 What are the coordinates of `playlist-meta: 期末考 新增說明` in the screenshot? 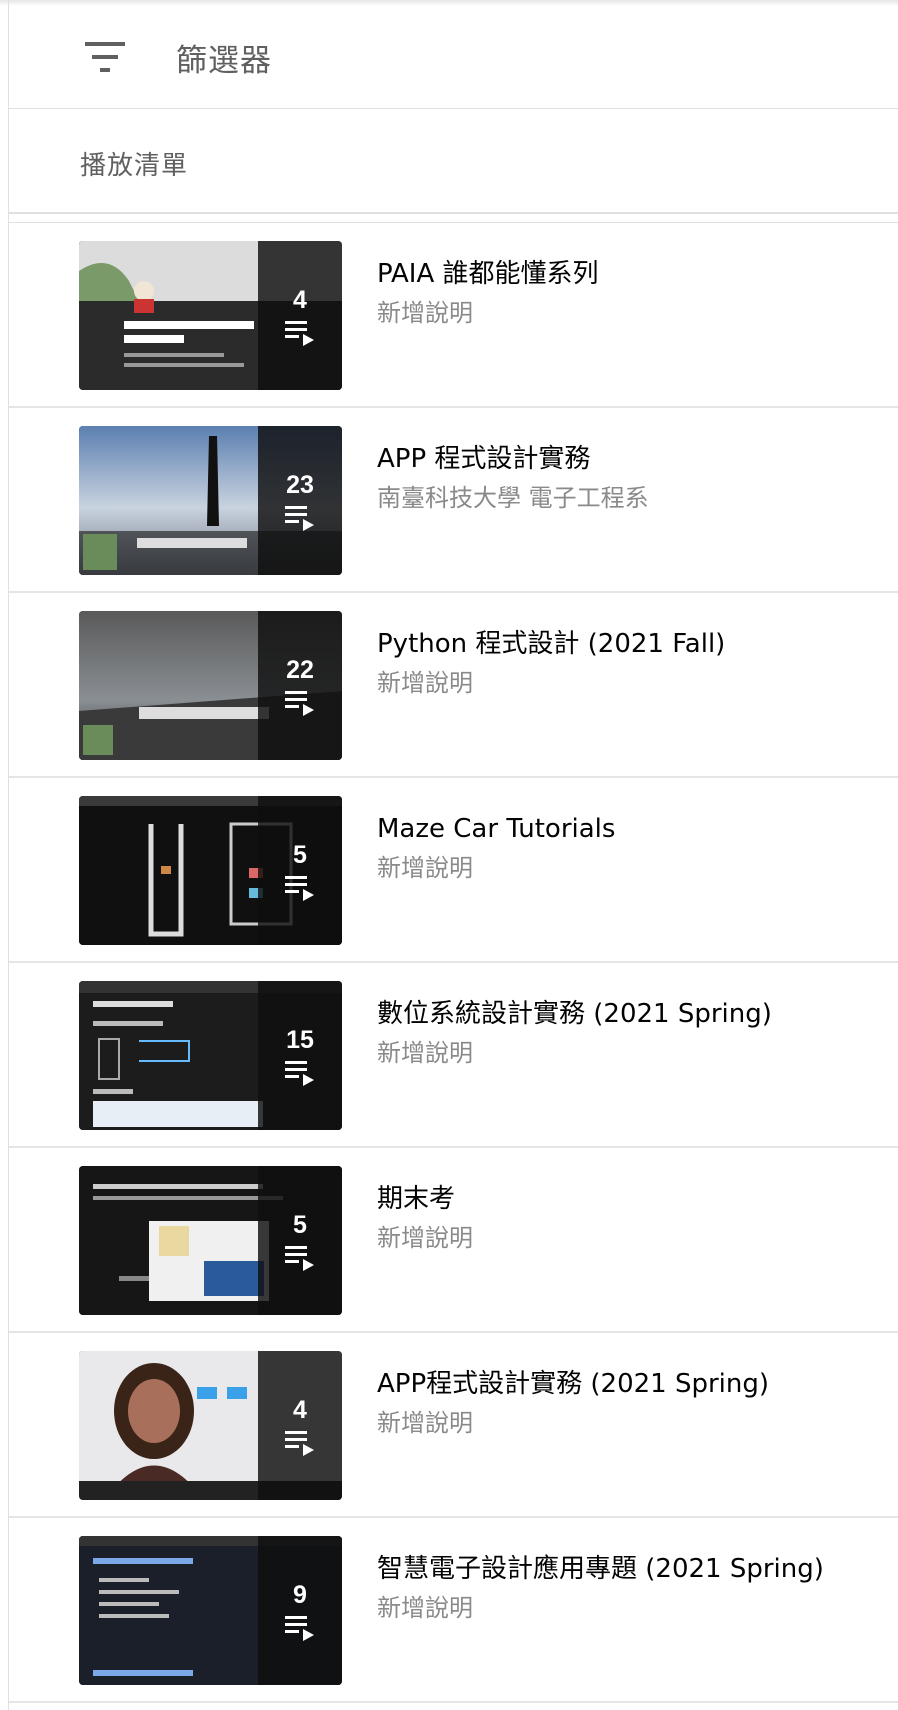 It's located at (425, 1218).